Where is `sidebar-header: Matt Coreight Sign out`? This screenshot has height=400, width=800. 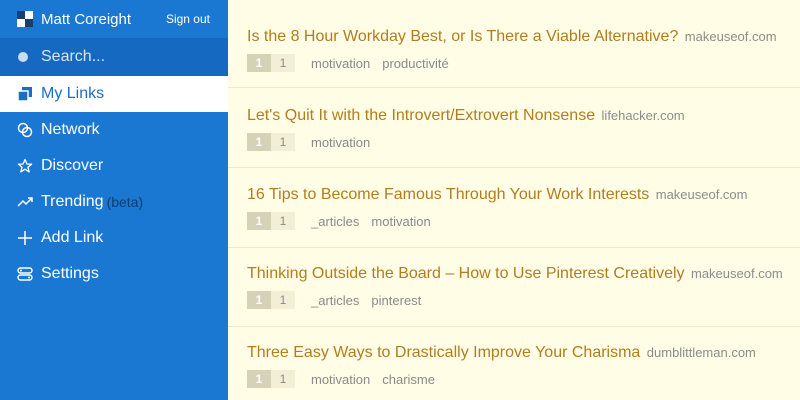
sidebar-header: Matt Coreight Sign out is located at coordinates (114, 19).